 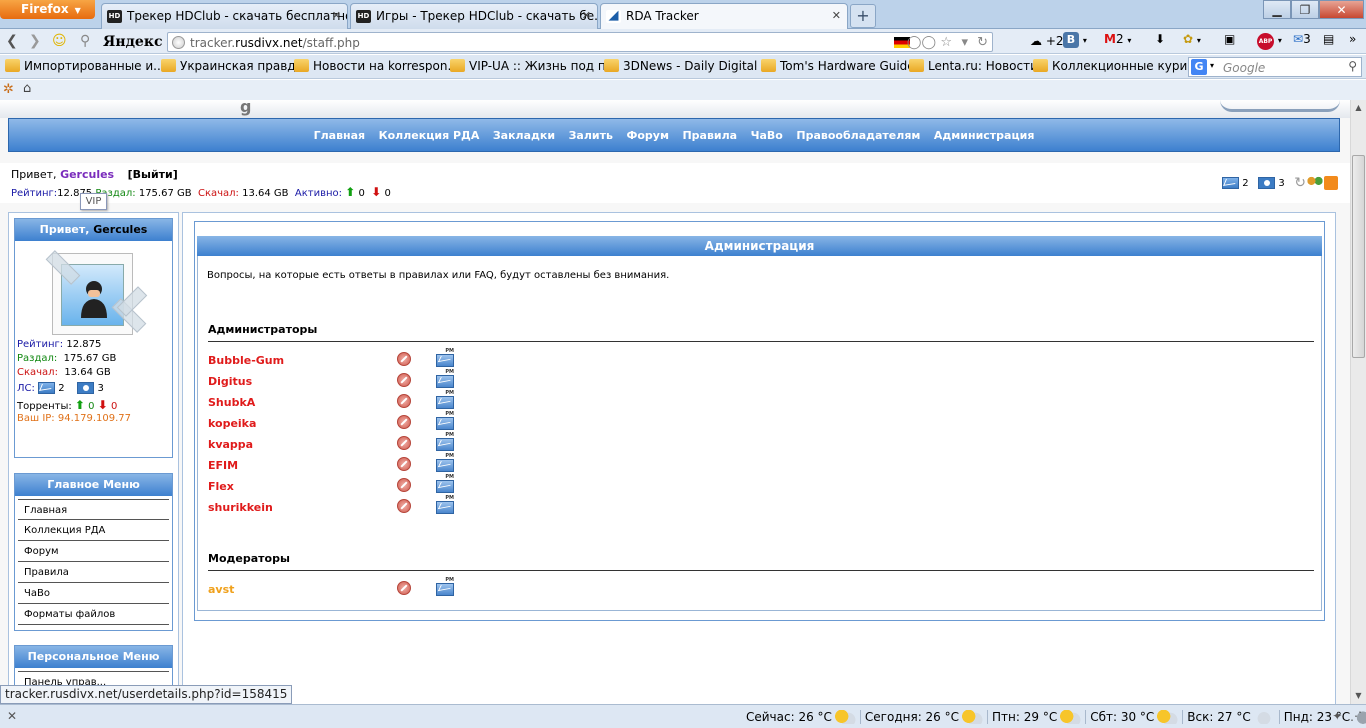 What do you see at coordinates (1331, 183) in the screenshot?
I see `rss-icon` at bounding box center [1331, 183].